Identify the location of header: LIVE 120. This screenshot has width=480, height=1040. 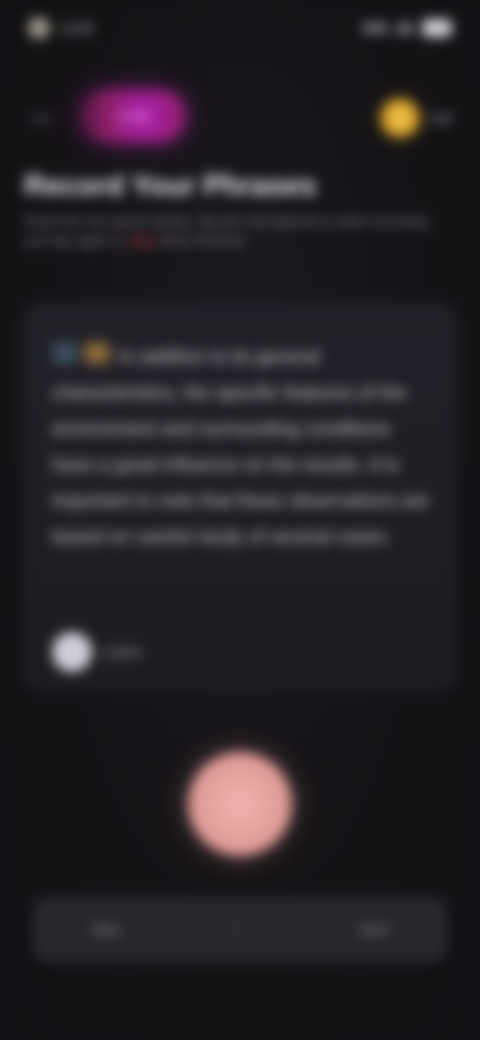
(240, 118).